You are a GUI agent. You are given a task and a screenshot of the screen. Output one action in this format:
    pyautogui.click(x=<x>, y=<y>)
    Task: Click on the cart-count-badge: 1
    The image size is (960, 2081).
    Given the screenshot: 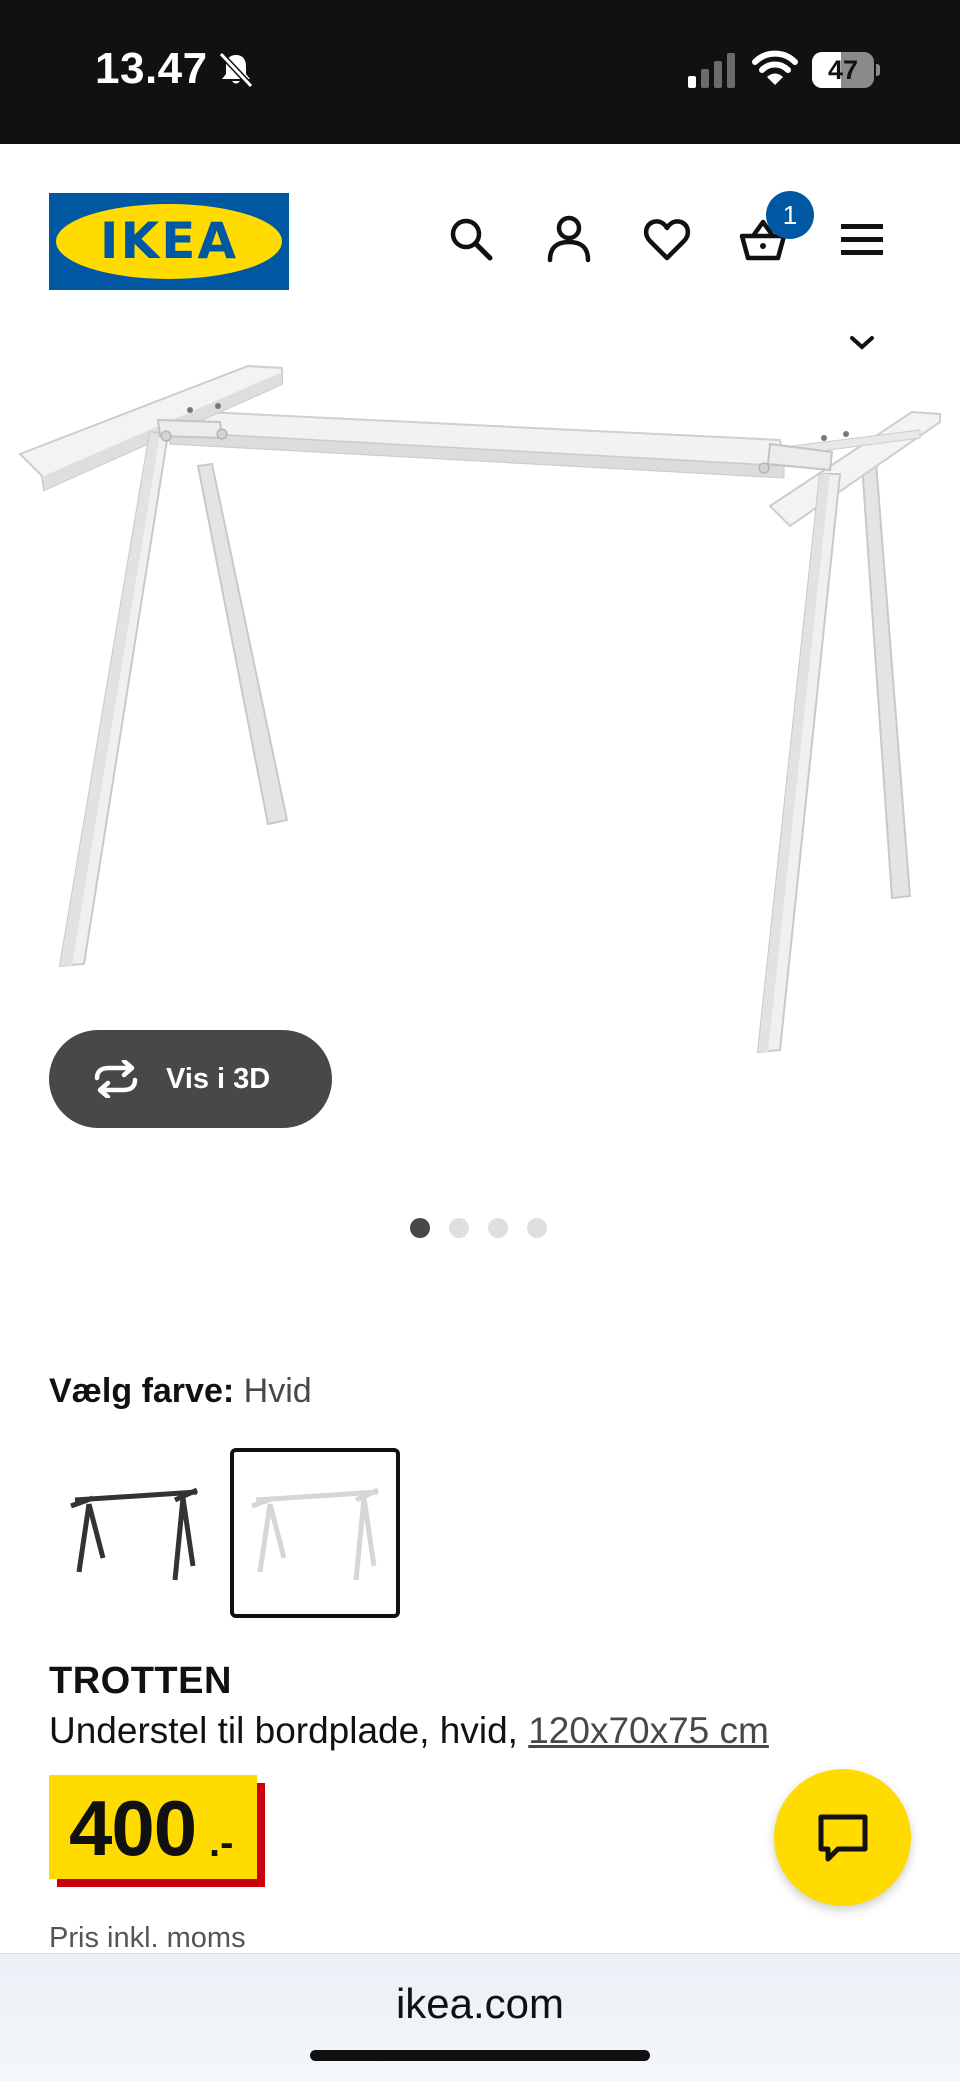 What is the action you would take?
    pyautogui.click(x=790, y=215)
    